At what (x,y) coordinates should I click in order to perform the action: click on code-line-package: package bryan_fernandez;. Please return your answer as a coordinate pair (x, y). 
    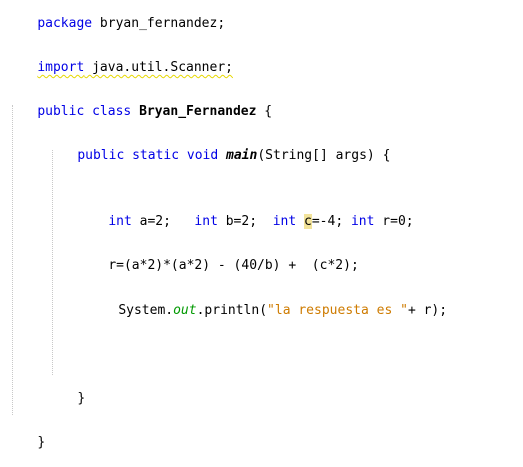
    Looking at the image, I should click on (115, 15).